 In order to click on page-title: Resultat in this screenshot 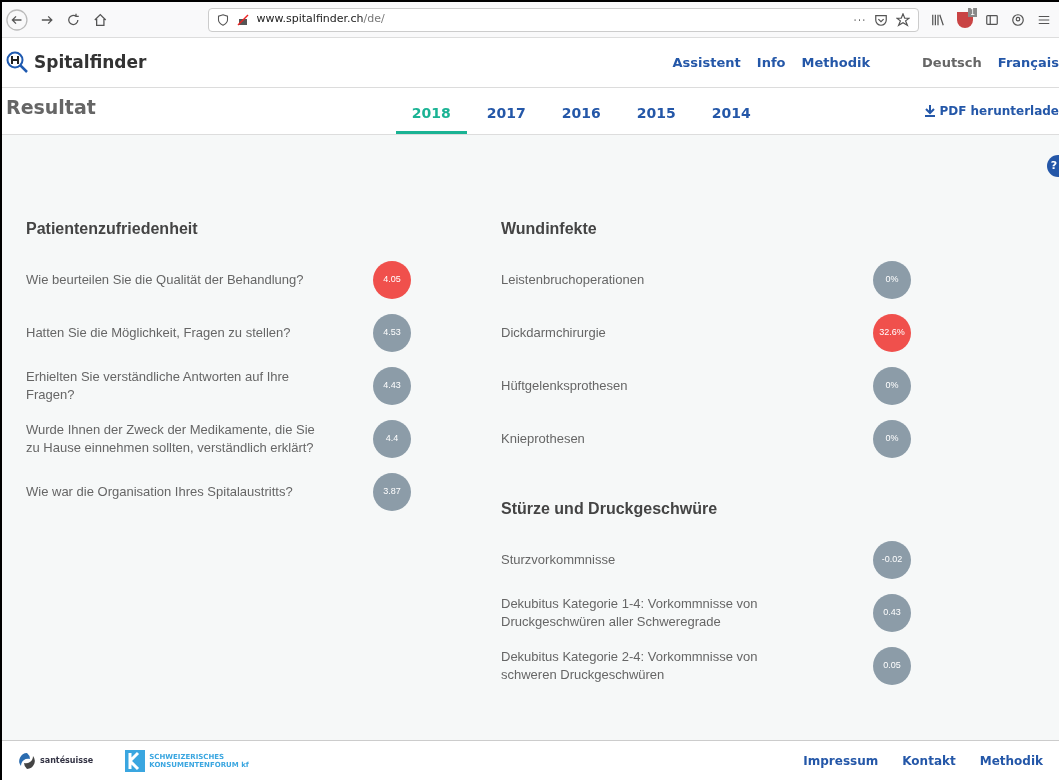, I will do `click(51, 107)`.